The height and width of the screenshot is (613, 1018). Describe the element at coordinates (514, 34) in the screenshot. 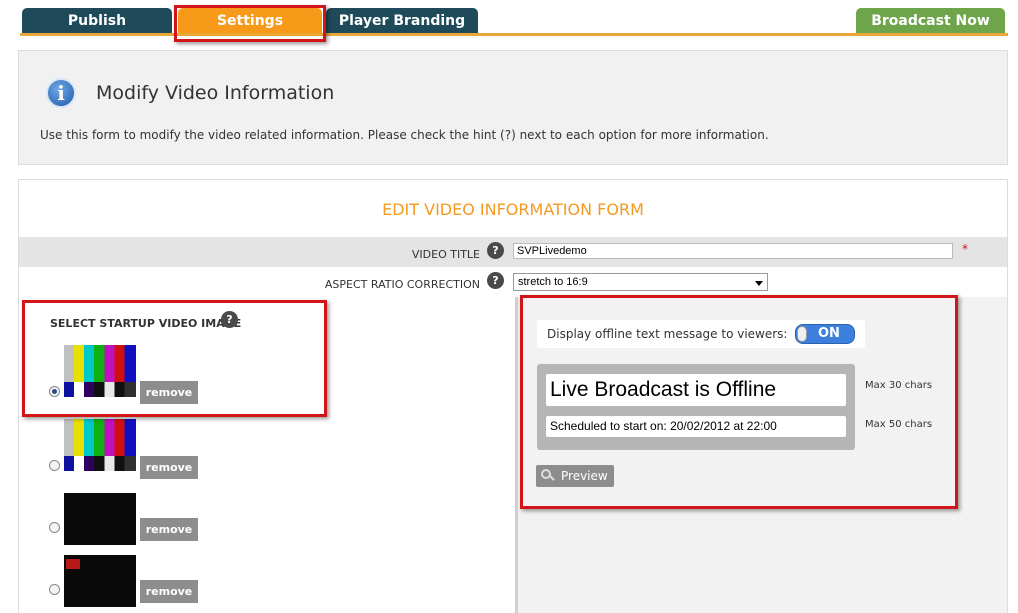

I see `tab-underline` at that location.